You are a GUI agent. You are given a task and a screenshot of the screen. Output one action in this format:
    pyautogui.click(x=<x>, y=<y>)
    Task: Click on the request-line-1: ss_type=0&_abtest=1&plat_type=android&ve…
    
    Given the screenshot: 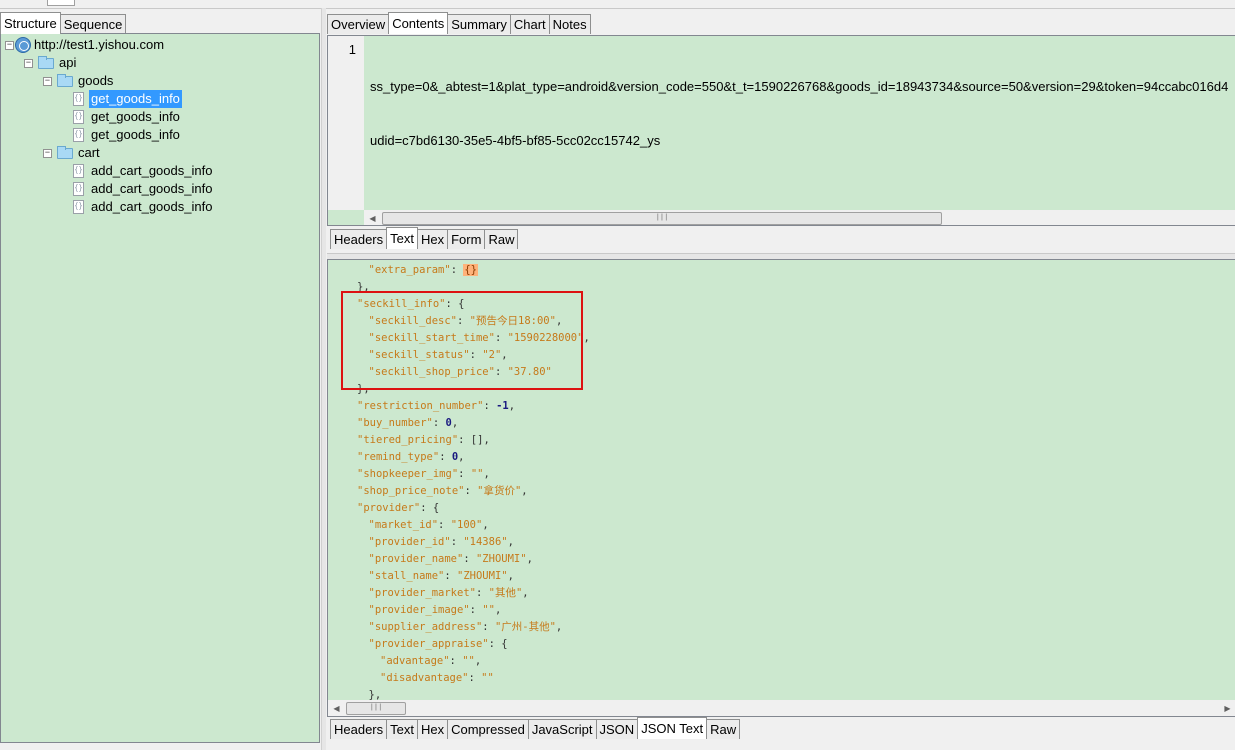 What is the action you would take?
    pyautogui.click(x=799, y=86)
    